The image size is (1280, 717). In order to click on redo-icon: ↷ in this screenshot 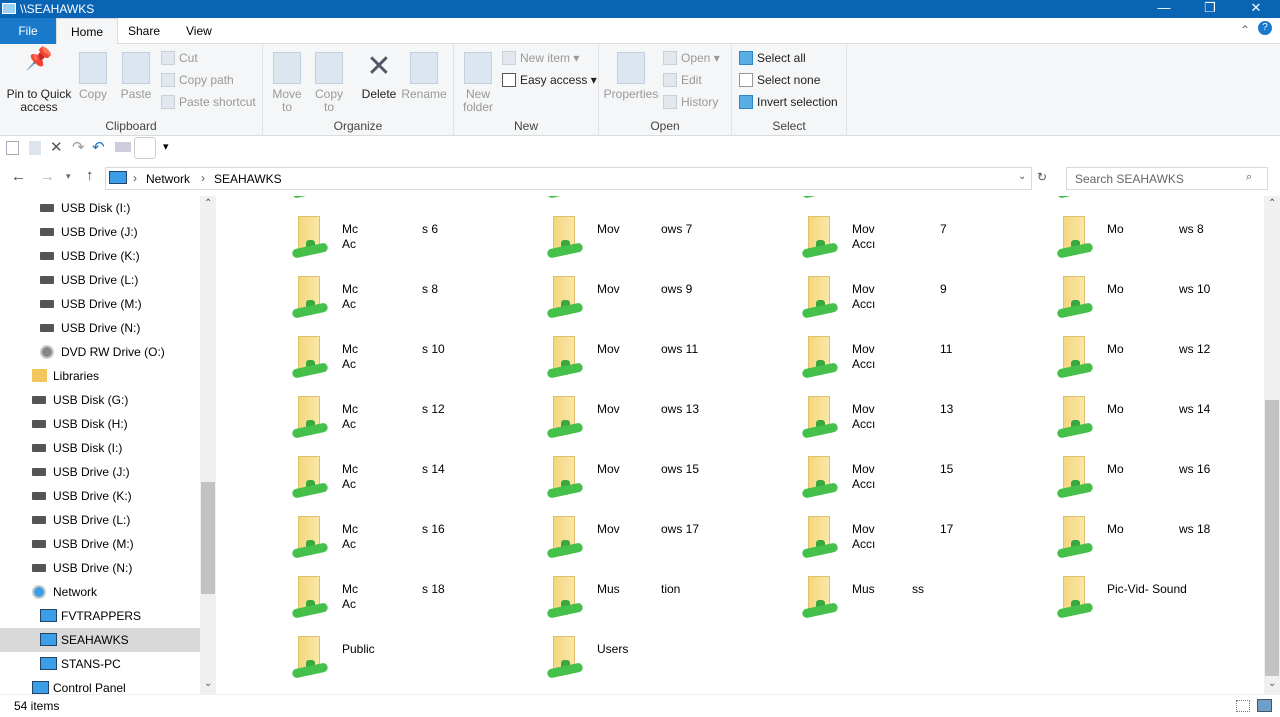, I will do `click(78, 147)`.